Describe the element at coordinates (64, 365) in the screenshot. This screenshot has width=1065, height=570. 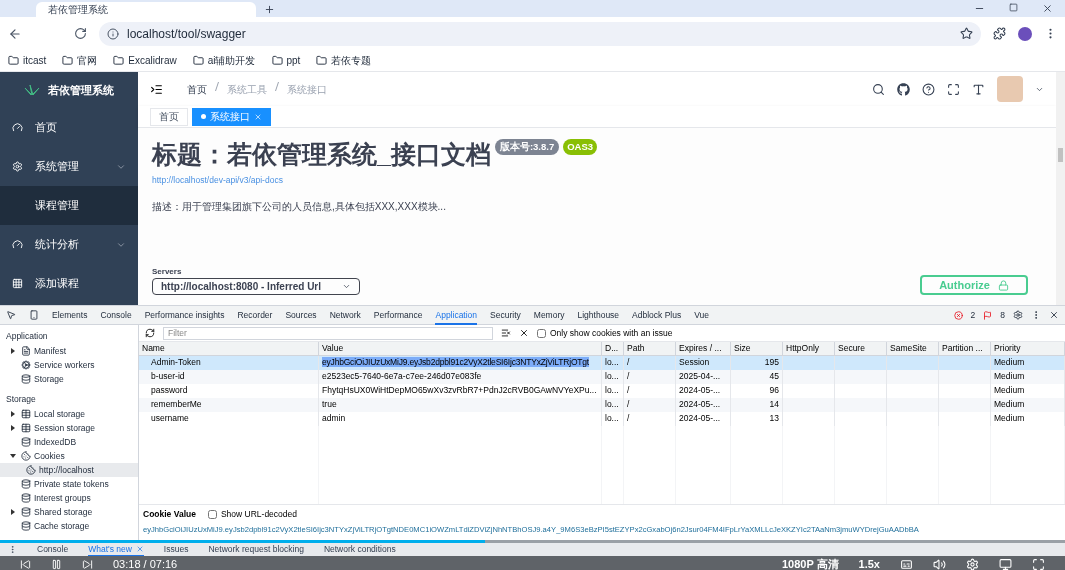
I see `tree-item: Service workers` at that location.